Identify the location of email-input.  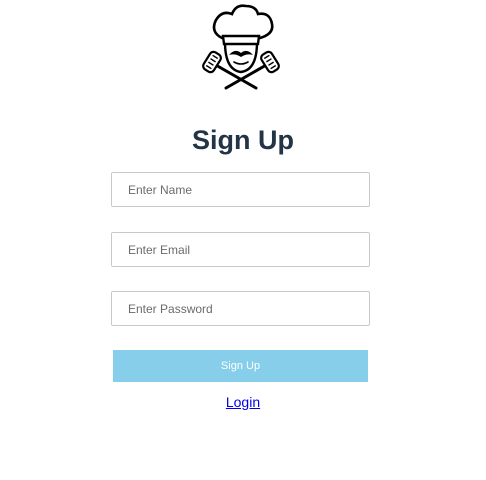
(240, 249).